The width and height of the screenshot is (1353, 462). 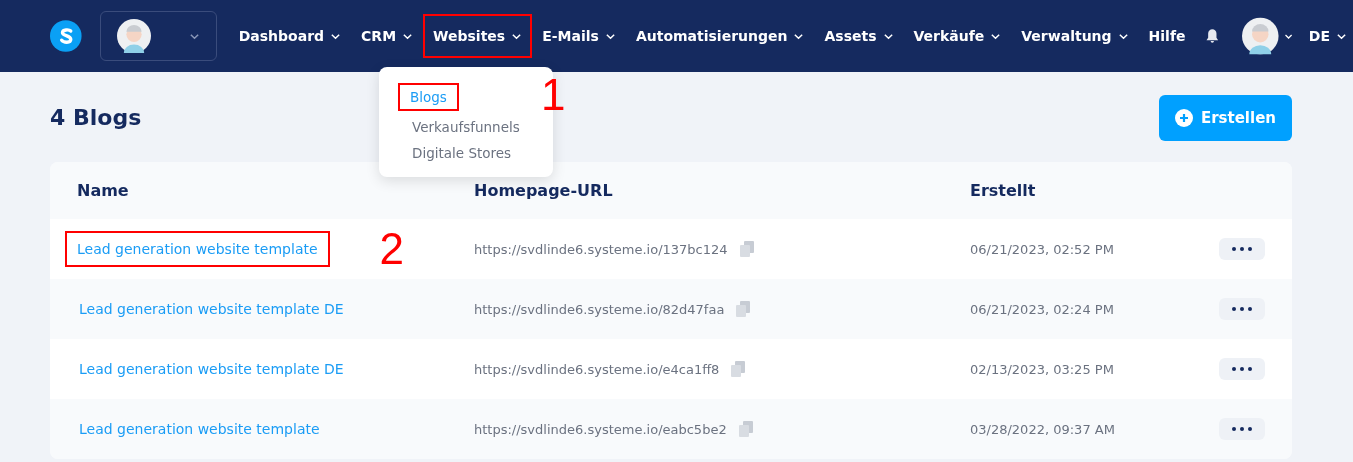 I want to click on column-header: Erstellt, so click(x=1003, y=190).